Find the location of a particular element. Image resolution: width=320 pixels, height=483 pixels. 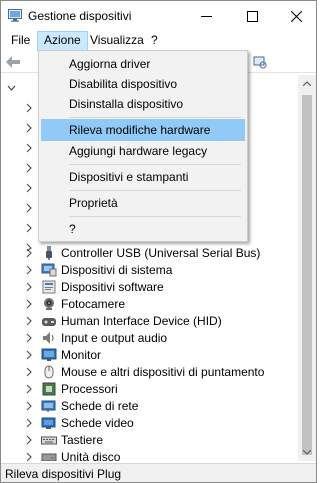

back-arrow-icon is located at coordinates (13, 62).